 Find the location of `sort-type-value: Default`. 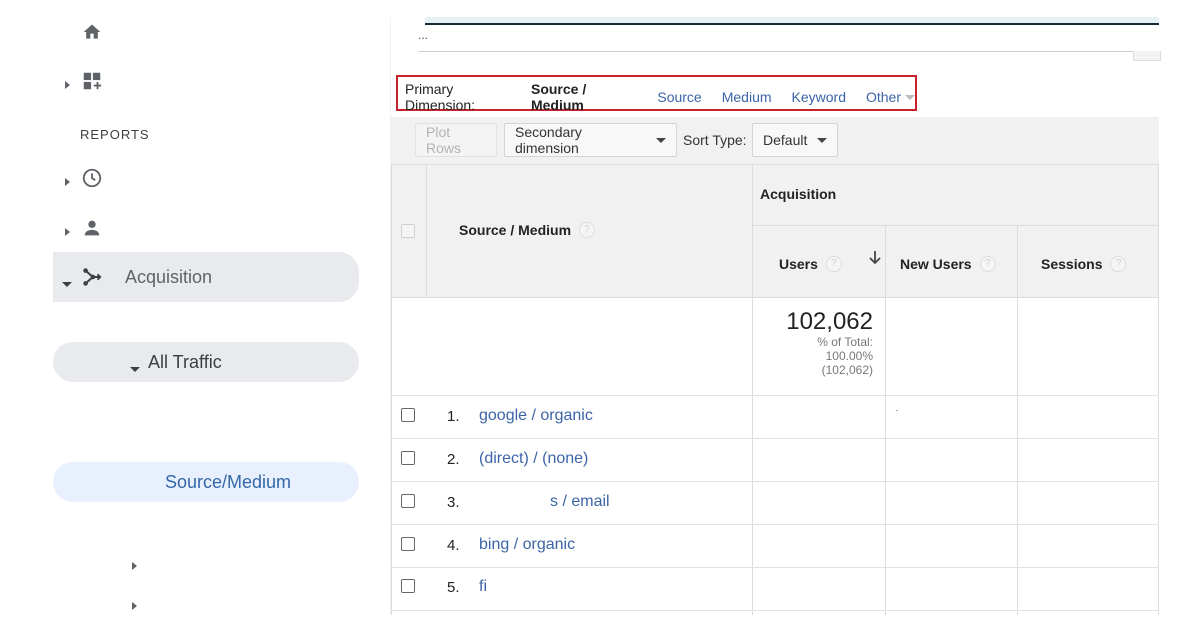

sort-type-value: Default is located at coordinates (785, 140).